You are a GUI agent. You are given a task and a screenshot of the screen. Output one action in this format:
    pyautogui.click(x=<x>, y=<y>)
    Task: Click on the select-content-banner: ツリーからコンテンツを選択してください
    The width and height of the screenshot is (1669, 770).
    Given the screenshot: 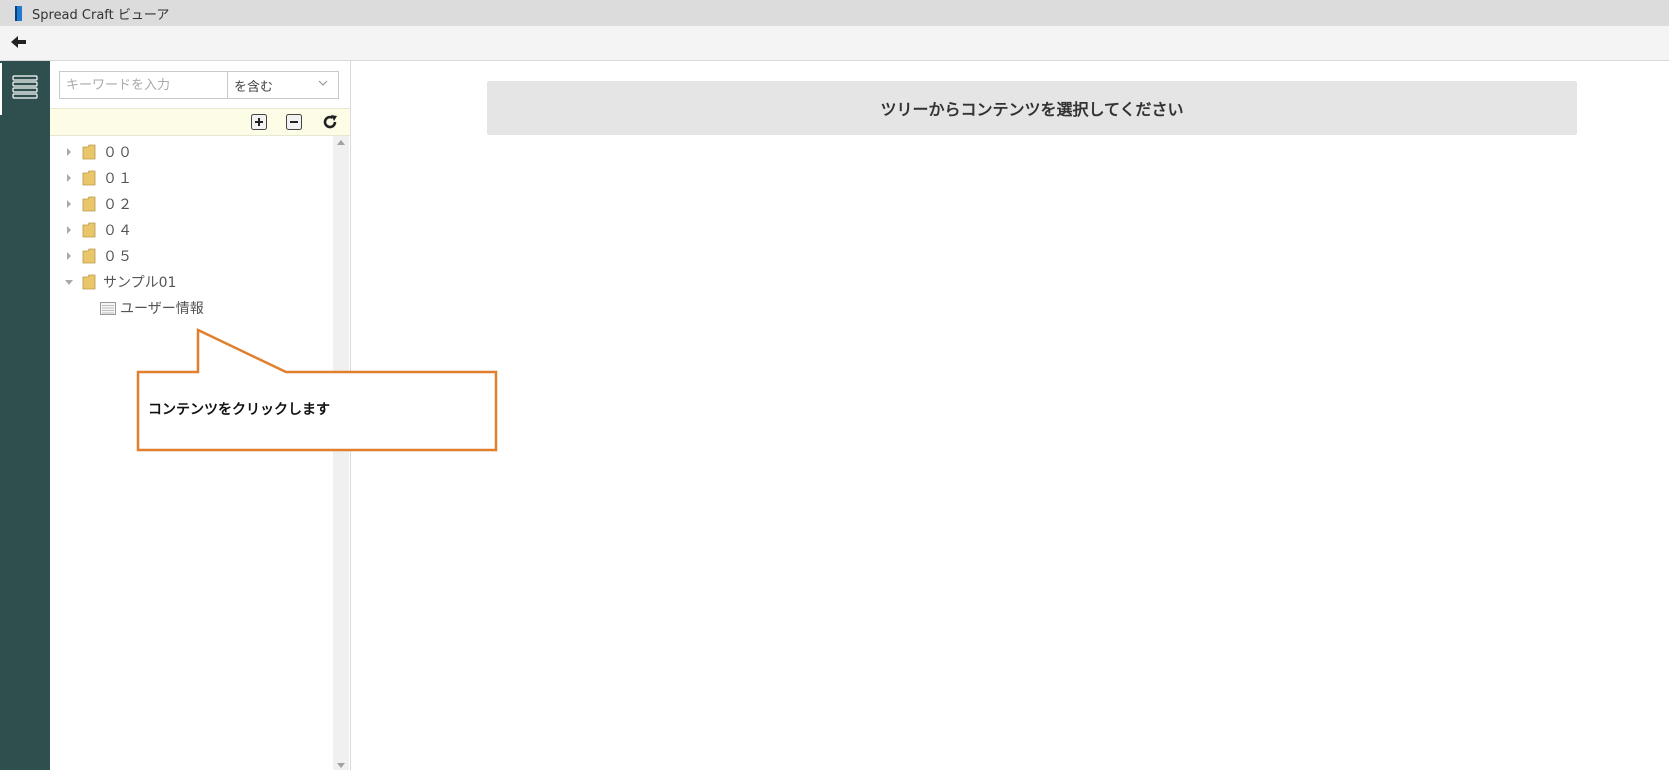 What is the action you would take?
    pyautogui.click(x=1032, y=108)
    